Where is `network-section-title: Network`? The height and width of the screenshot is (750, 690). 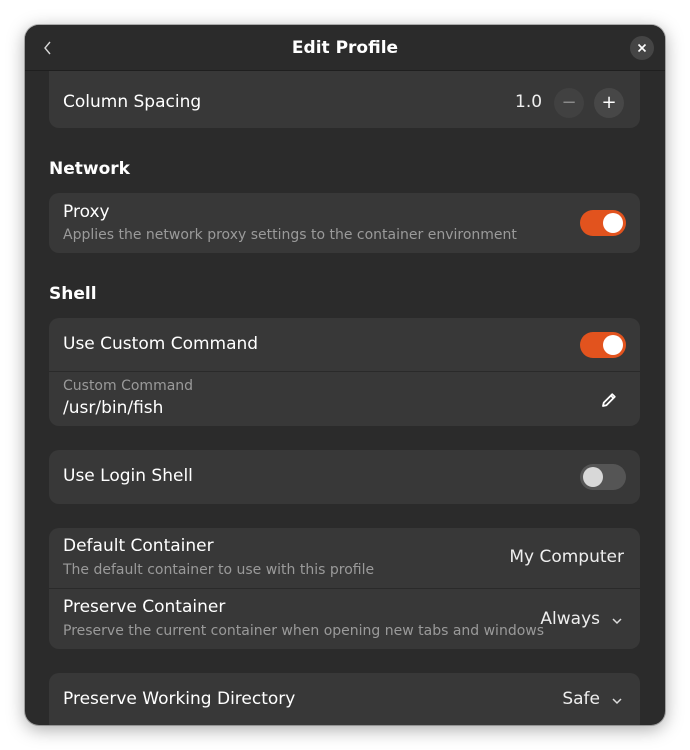
network-section-title: Network is located at coordinates (89, 169).